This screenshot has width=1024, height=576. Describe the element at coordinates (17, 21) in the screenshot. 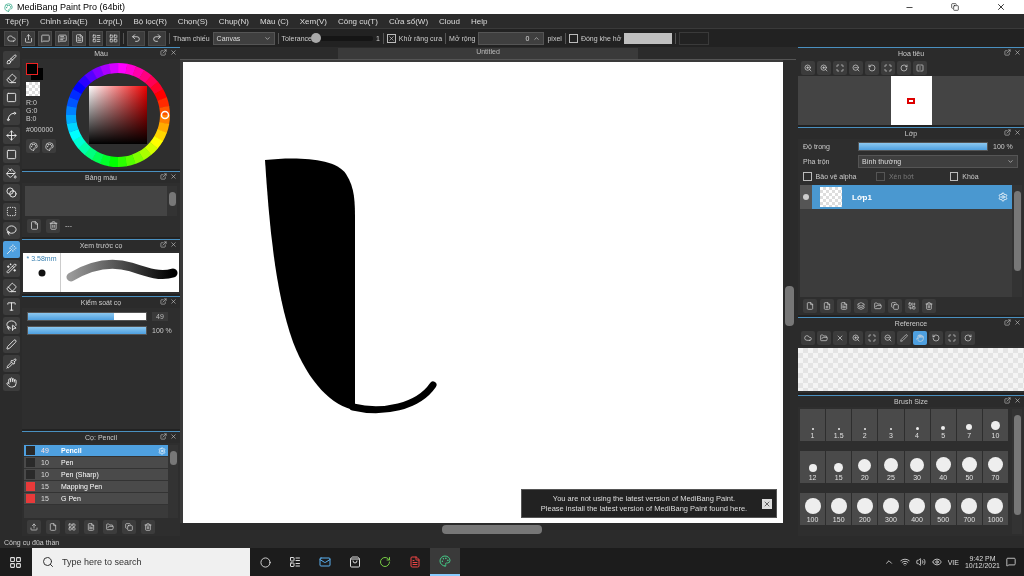

I see `menu-item: Tệp(F)` at that location.